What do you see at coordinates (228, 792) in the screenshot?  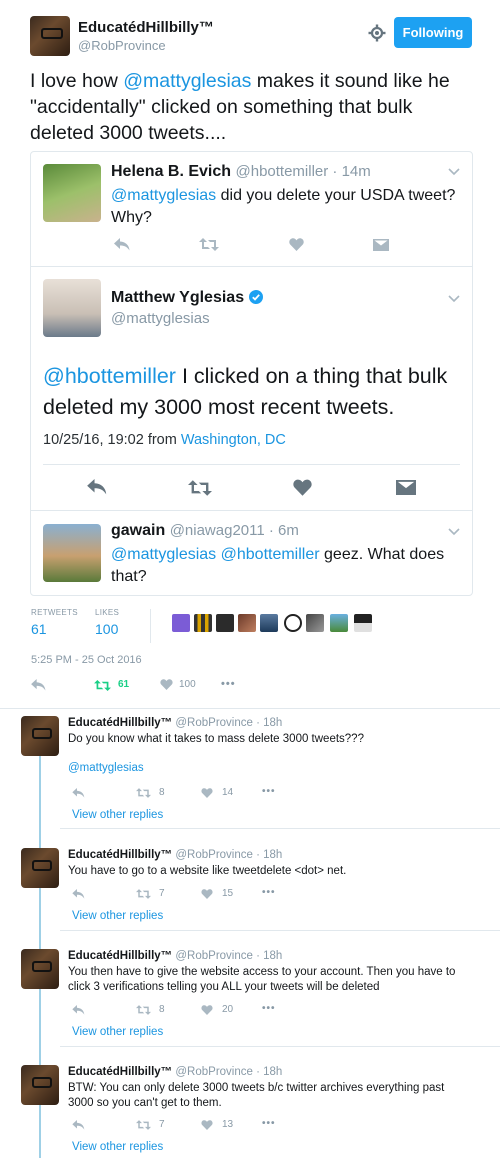 I see `reply-like-count: 14` at bounding box center [228, 792].